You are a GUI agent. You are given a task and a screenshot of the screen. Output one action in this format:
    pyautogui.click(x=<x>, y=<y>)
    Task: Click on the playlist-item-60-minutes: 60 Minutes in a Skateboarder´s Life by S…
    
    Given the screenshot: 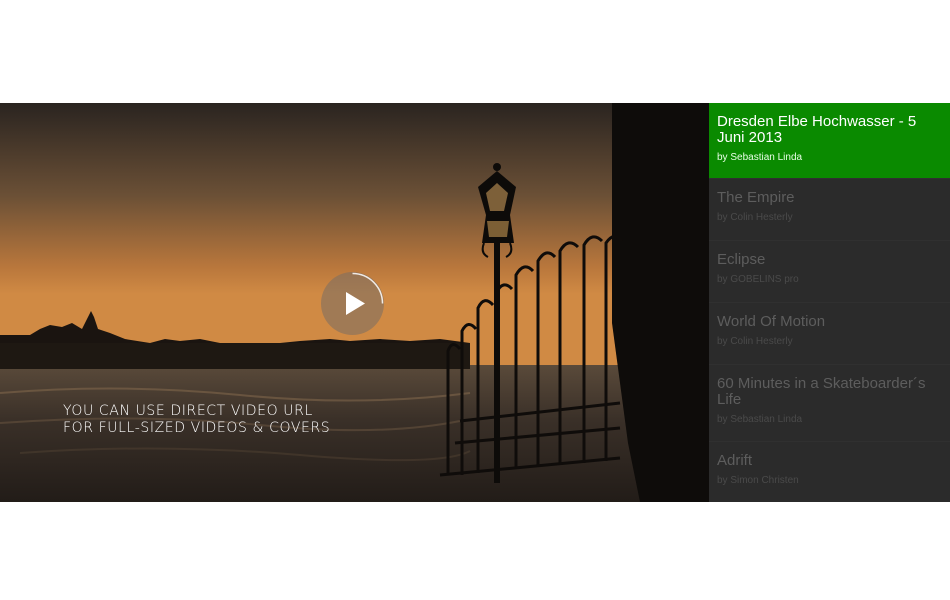 What is the action you would take?
    pyautogui.click(x=829, y=403)
    